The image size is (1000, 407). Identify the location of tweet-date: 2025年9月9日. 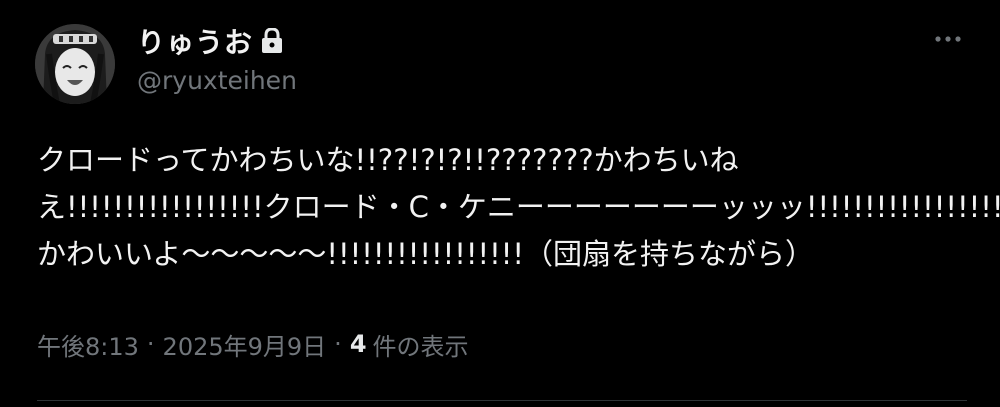
(245, 344).